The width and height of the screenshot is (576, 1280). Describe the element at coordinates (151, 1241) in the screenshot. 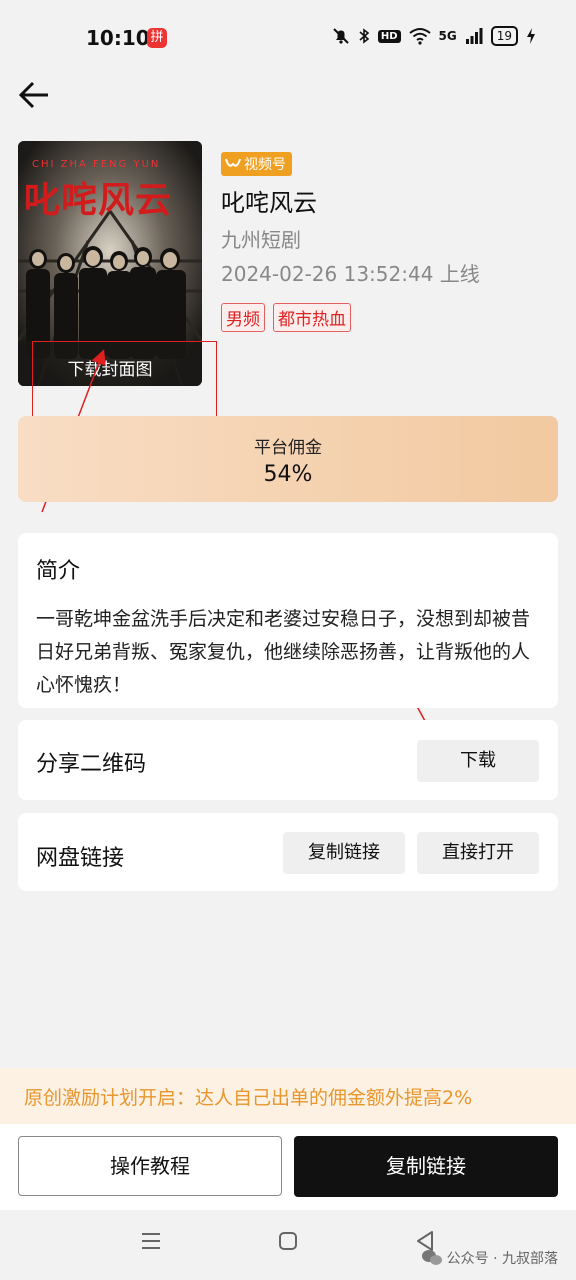

I see `menu-icon` at that location.